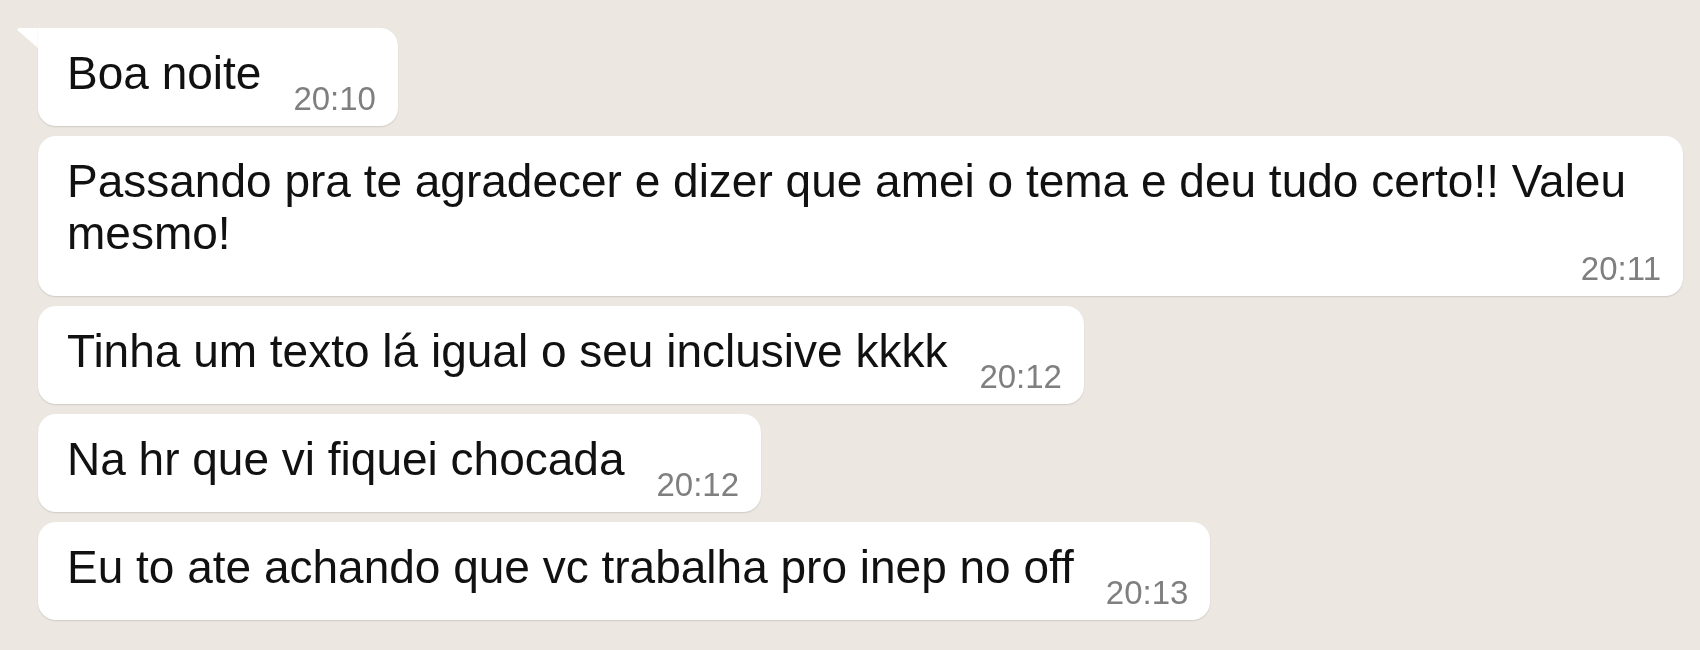  What do you see at coordinates (1620, 268) in the screenshot?
I see `message-time: 20:11` at bounding box center [1620, 268].